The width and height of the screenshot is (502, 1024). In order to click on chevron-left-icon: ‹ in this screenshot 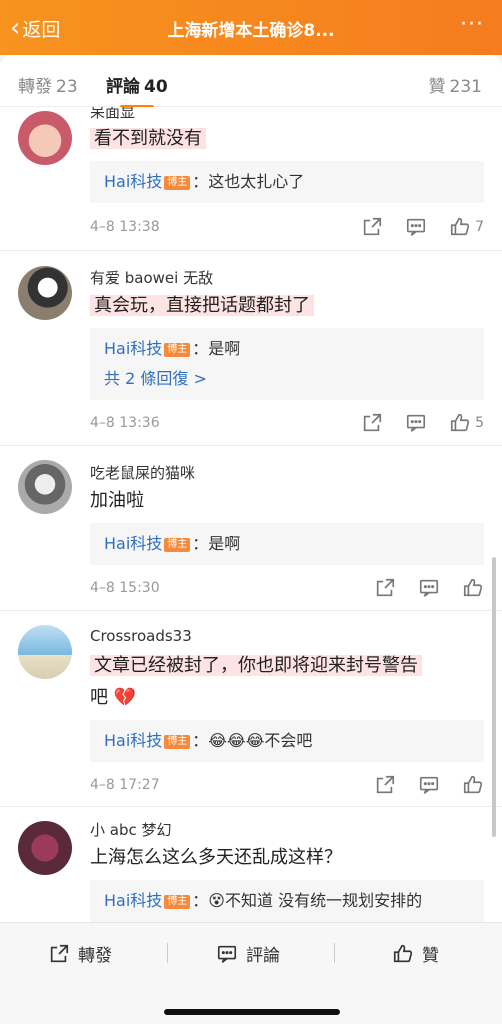, I will do `click(15, 28)`.